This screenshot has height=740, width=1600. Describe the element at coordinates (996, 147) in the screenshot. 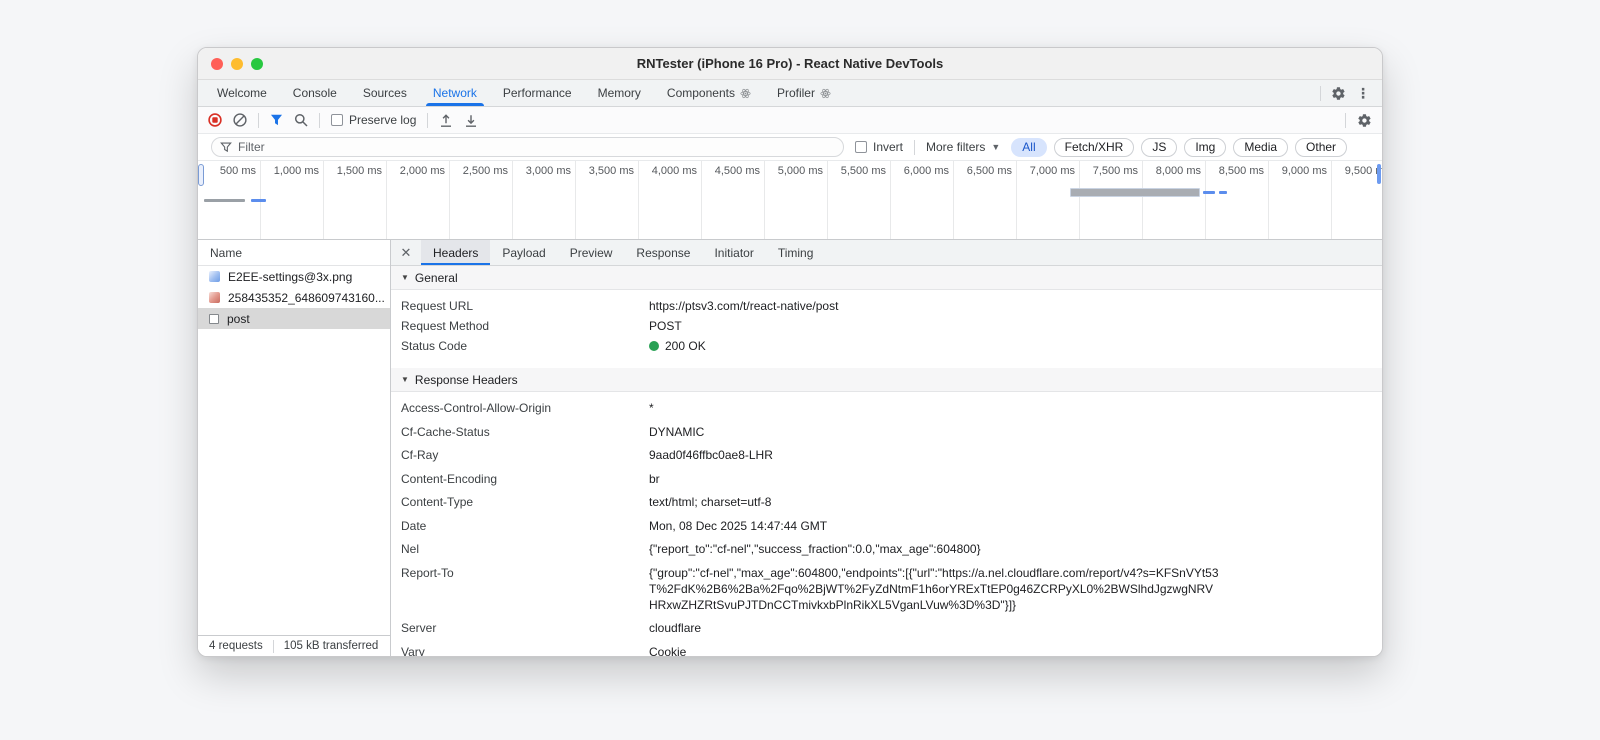

I see `chevron-down-icon: ▼` at that location.